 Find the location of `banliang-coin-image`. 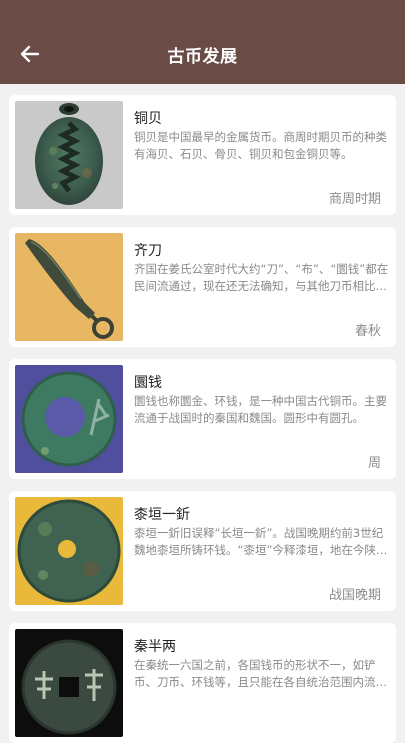

banliang-coin-image is located at coordinates (69, 683).